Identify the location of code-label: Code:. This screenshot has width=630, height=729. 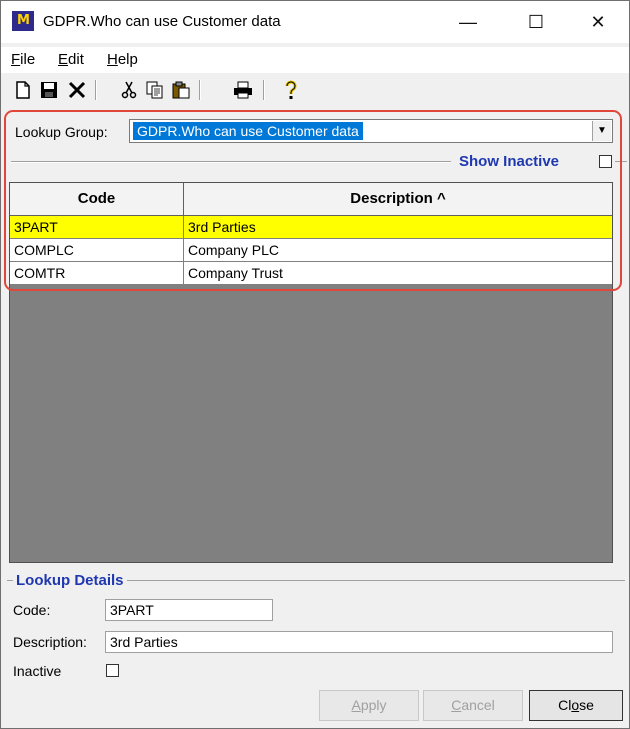
(32, 610).